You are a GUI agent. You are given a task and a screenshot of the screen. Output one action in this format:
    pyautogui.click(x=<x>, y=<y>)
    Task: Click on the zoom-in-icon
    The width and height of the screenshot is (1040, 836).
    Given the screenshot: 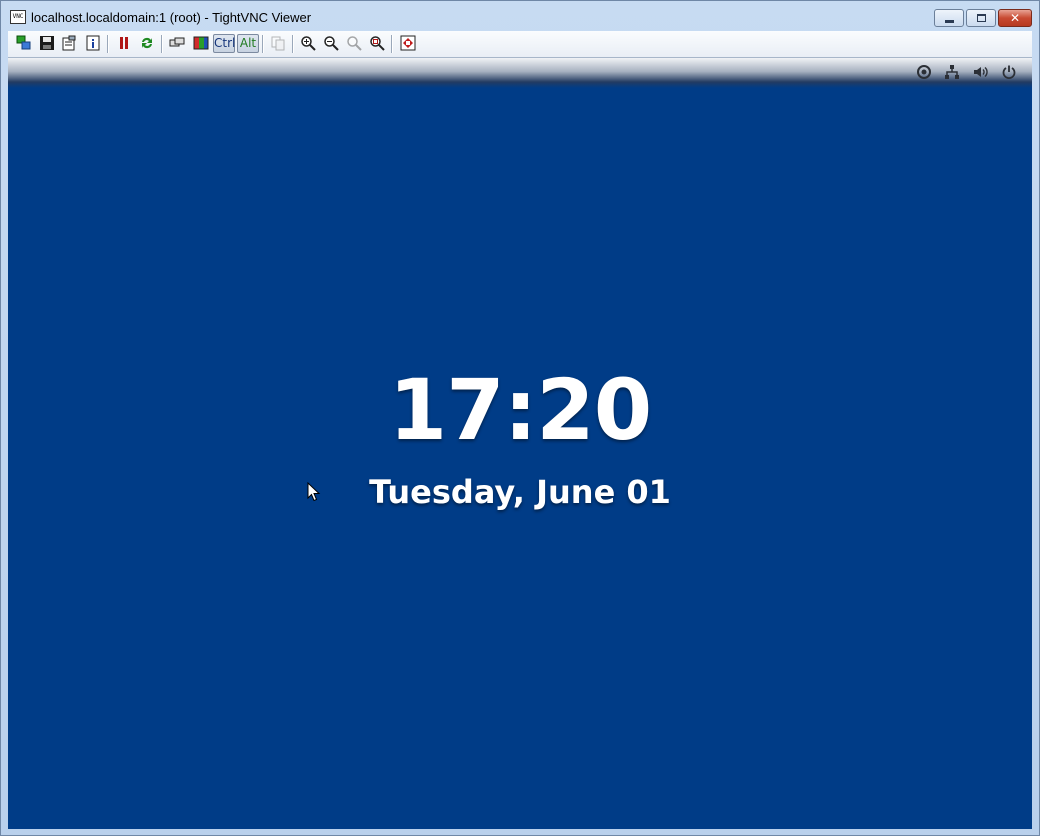 What is the action you would take?
    pyautogui.click(x=308, y=44)
    